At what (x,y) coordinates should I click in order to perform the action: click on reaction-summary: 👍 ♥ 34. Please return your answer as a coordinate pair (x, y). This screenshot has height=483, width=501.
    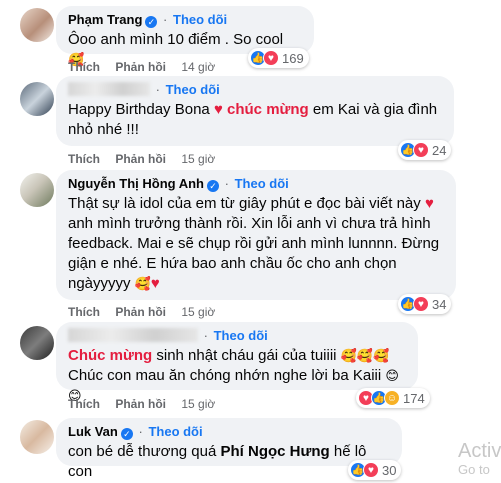
    Looking at the image, I should click on (425, 304).